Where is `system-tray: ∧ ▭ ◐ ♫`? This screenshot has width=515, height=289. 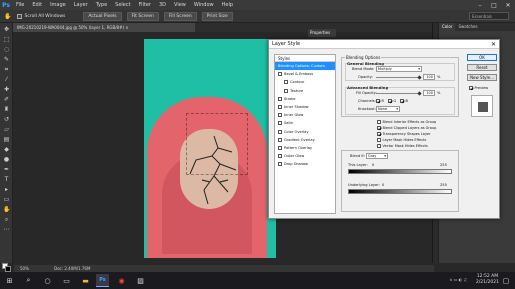 system-tray: ∧ ▭ ◐ ♫ is located at coordinates (458, 279).